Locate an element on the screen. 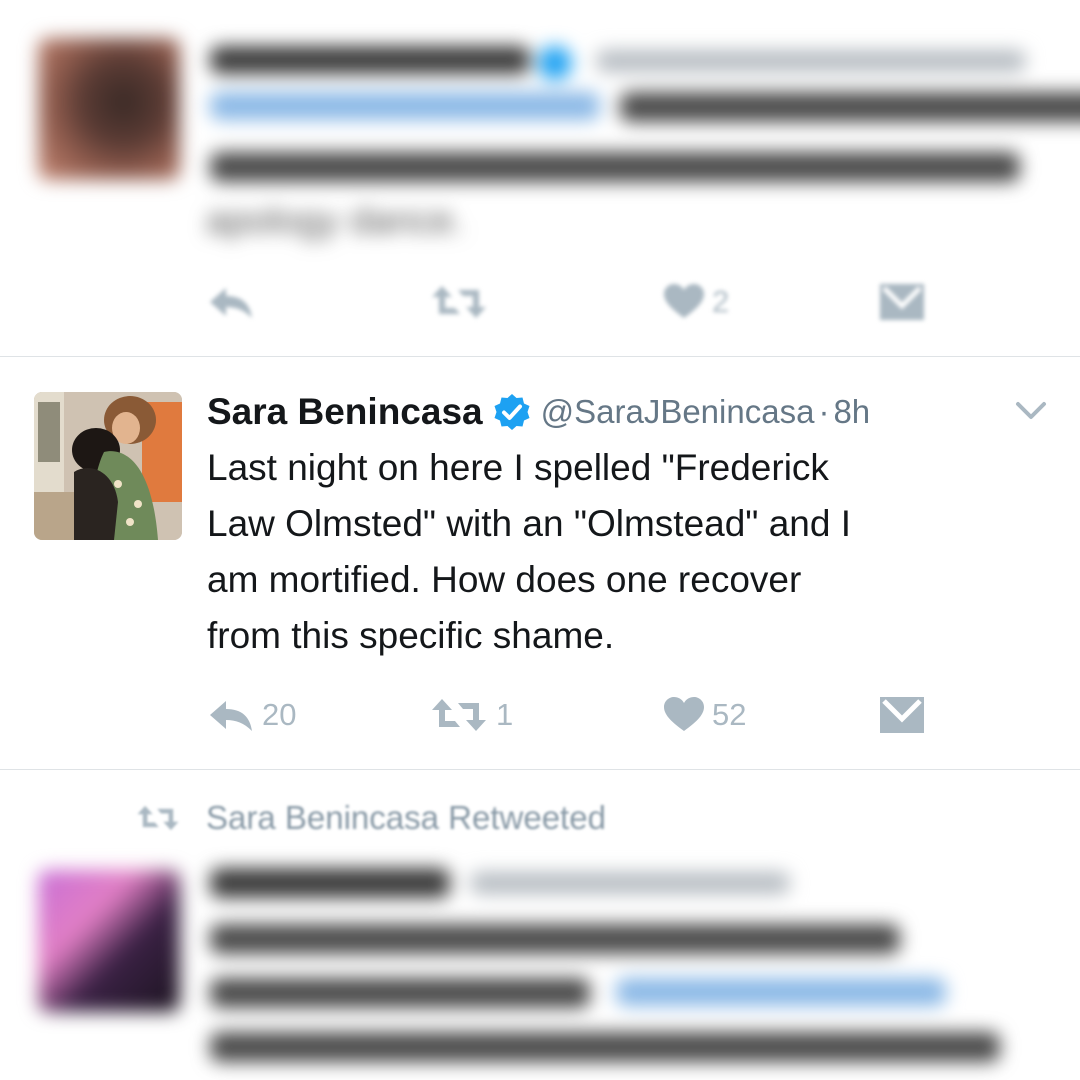 This screenshot has width=1080, height=1080. avatar-photo is located at coordinates (108, 466).